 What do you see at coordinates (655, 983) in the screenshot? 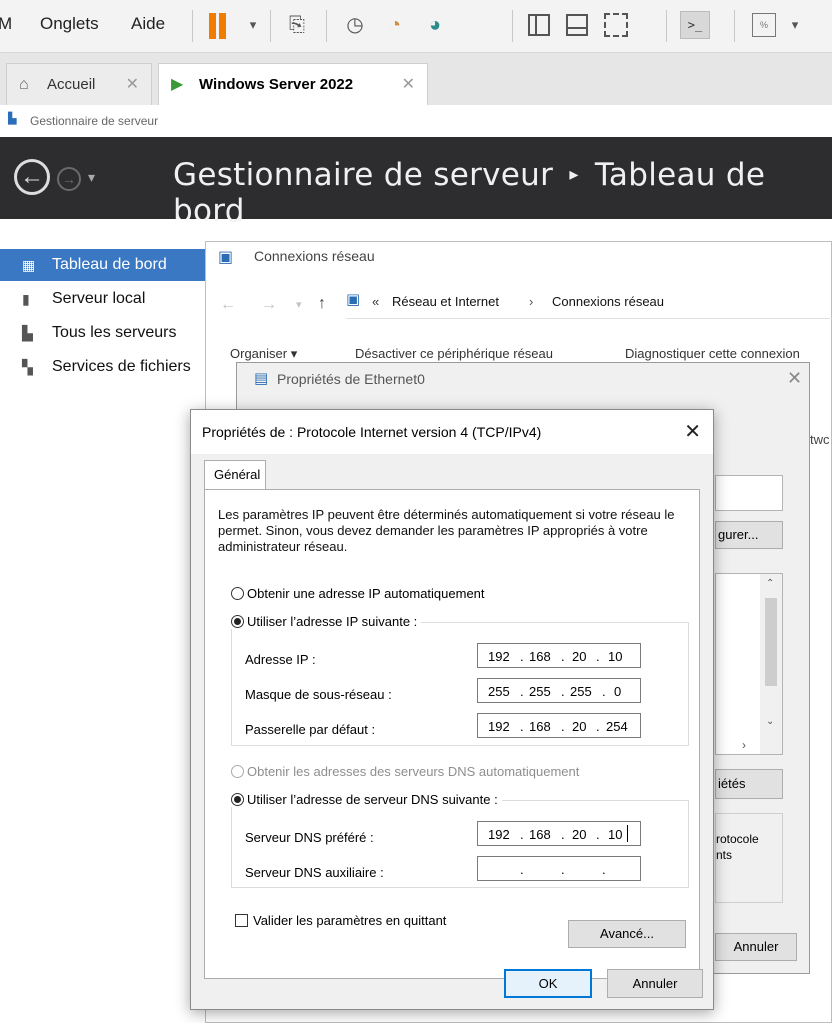
I see `cancel-button: Annuler` at bounding box center [655, 983].